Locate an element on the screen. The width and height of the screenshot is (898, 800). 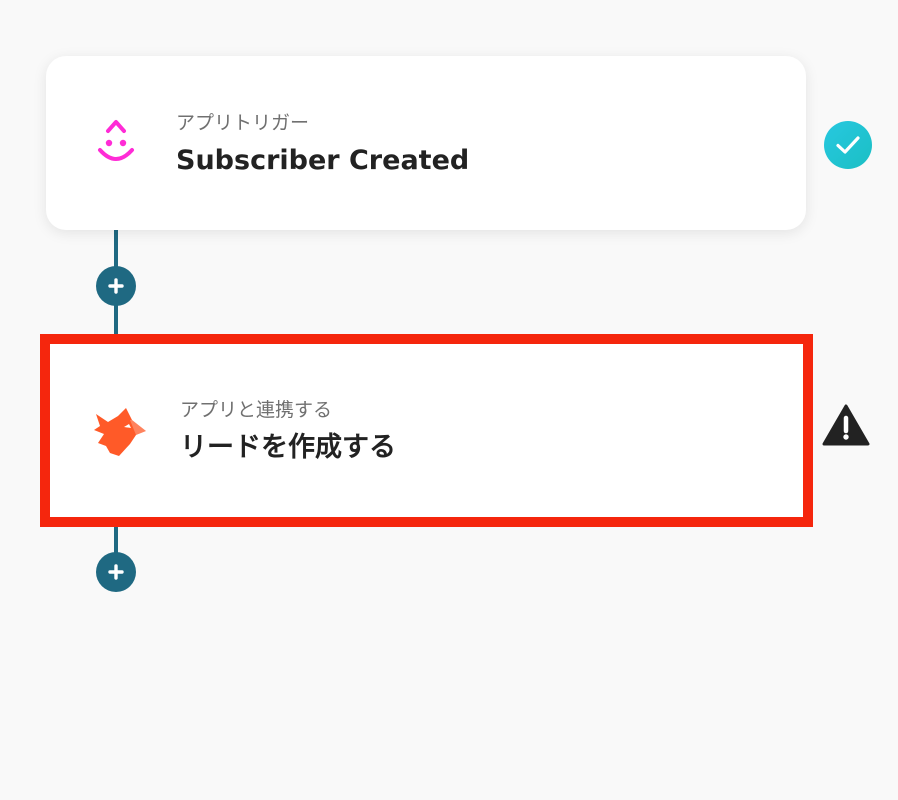
add-step-button-bottom is located at coordinates (116, 572).